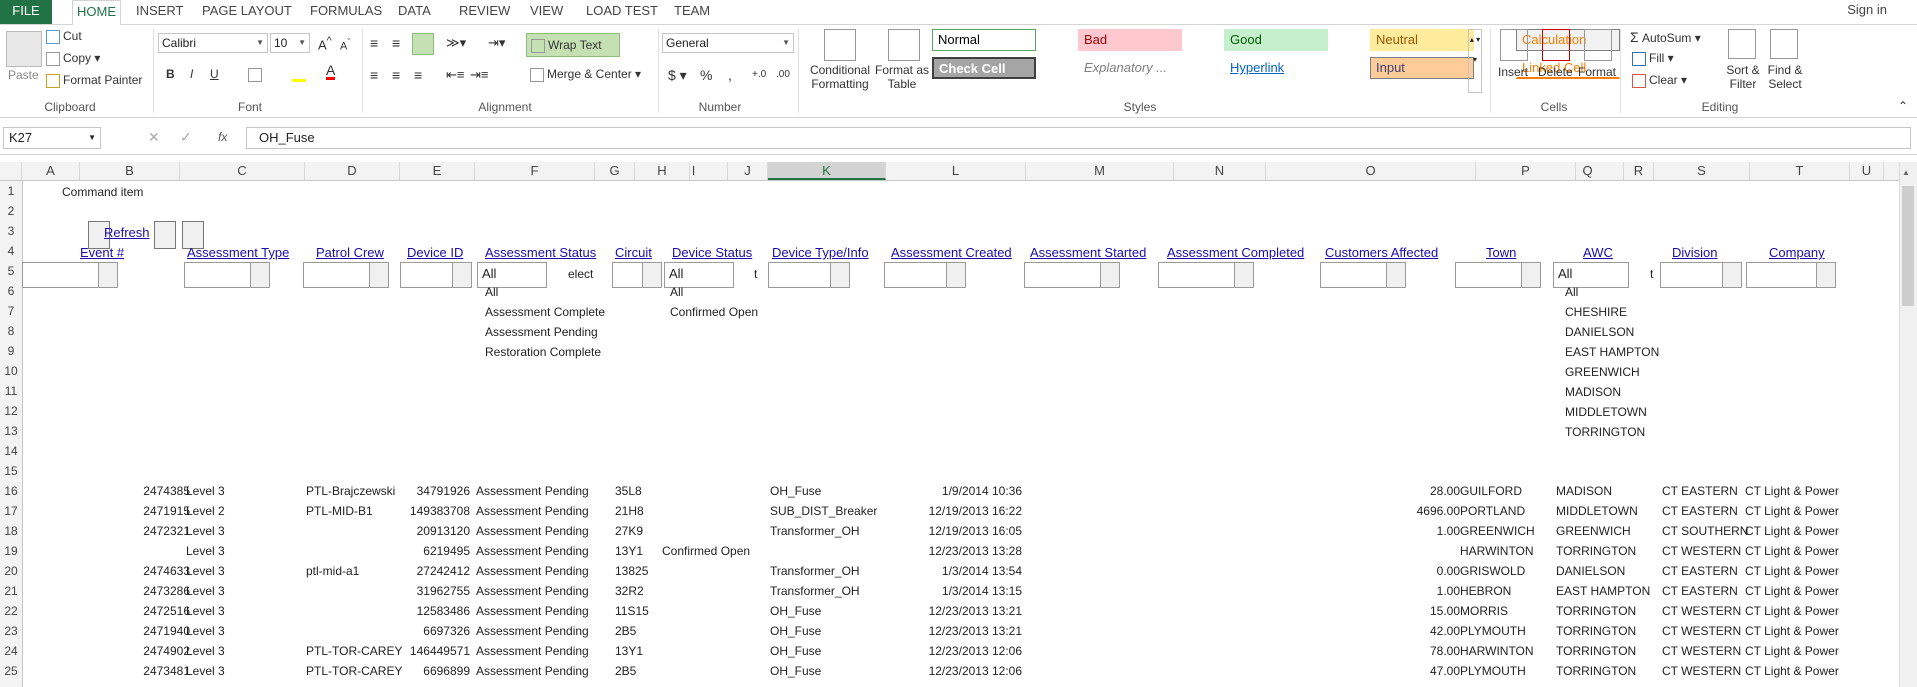 The width and height of the screenshot is (1917, 687). I want to click on cell-dtype: SUB_DIST_Breaker, so click(830, 511).